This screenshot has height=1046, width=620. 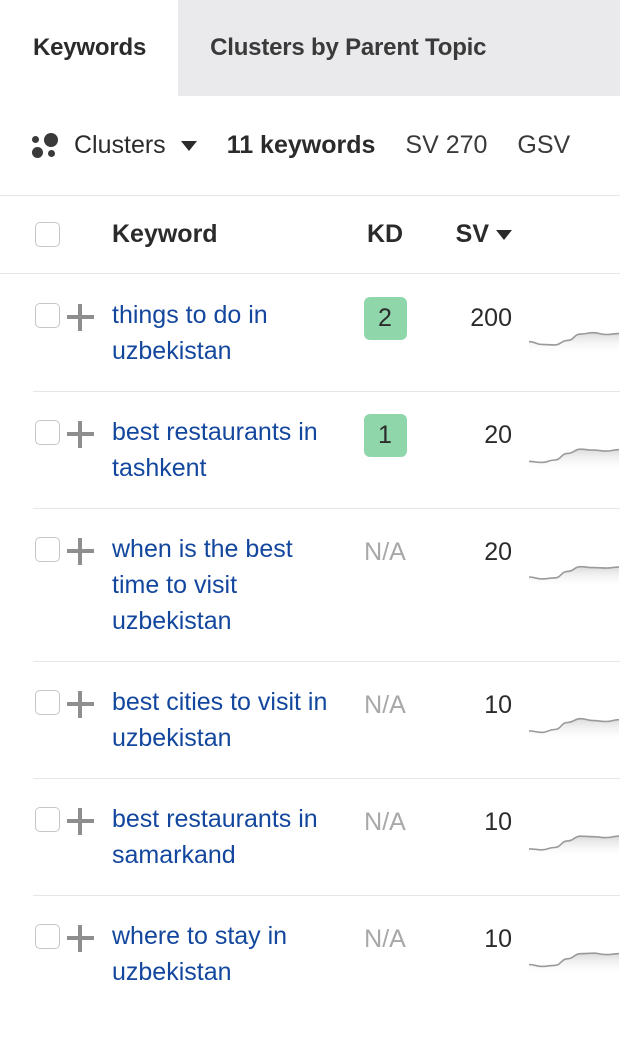 I want to click on tab-keywords-label: Keywords, so click(x=90, y=47).